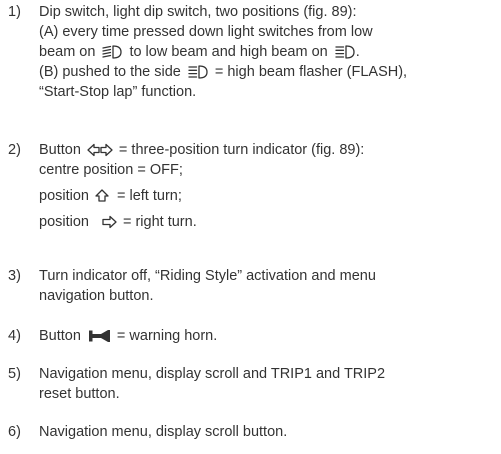 Image resolution: width=501 pixels, height=454 pixels. What do you see at coordinates (99, 336) in the screenshot?
I see `horn-icon` at bounding box center [99, 336].